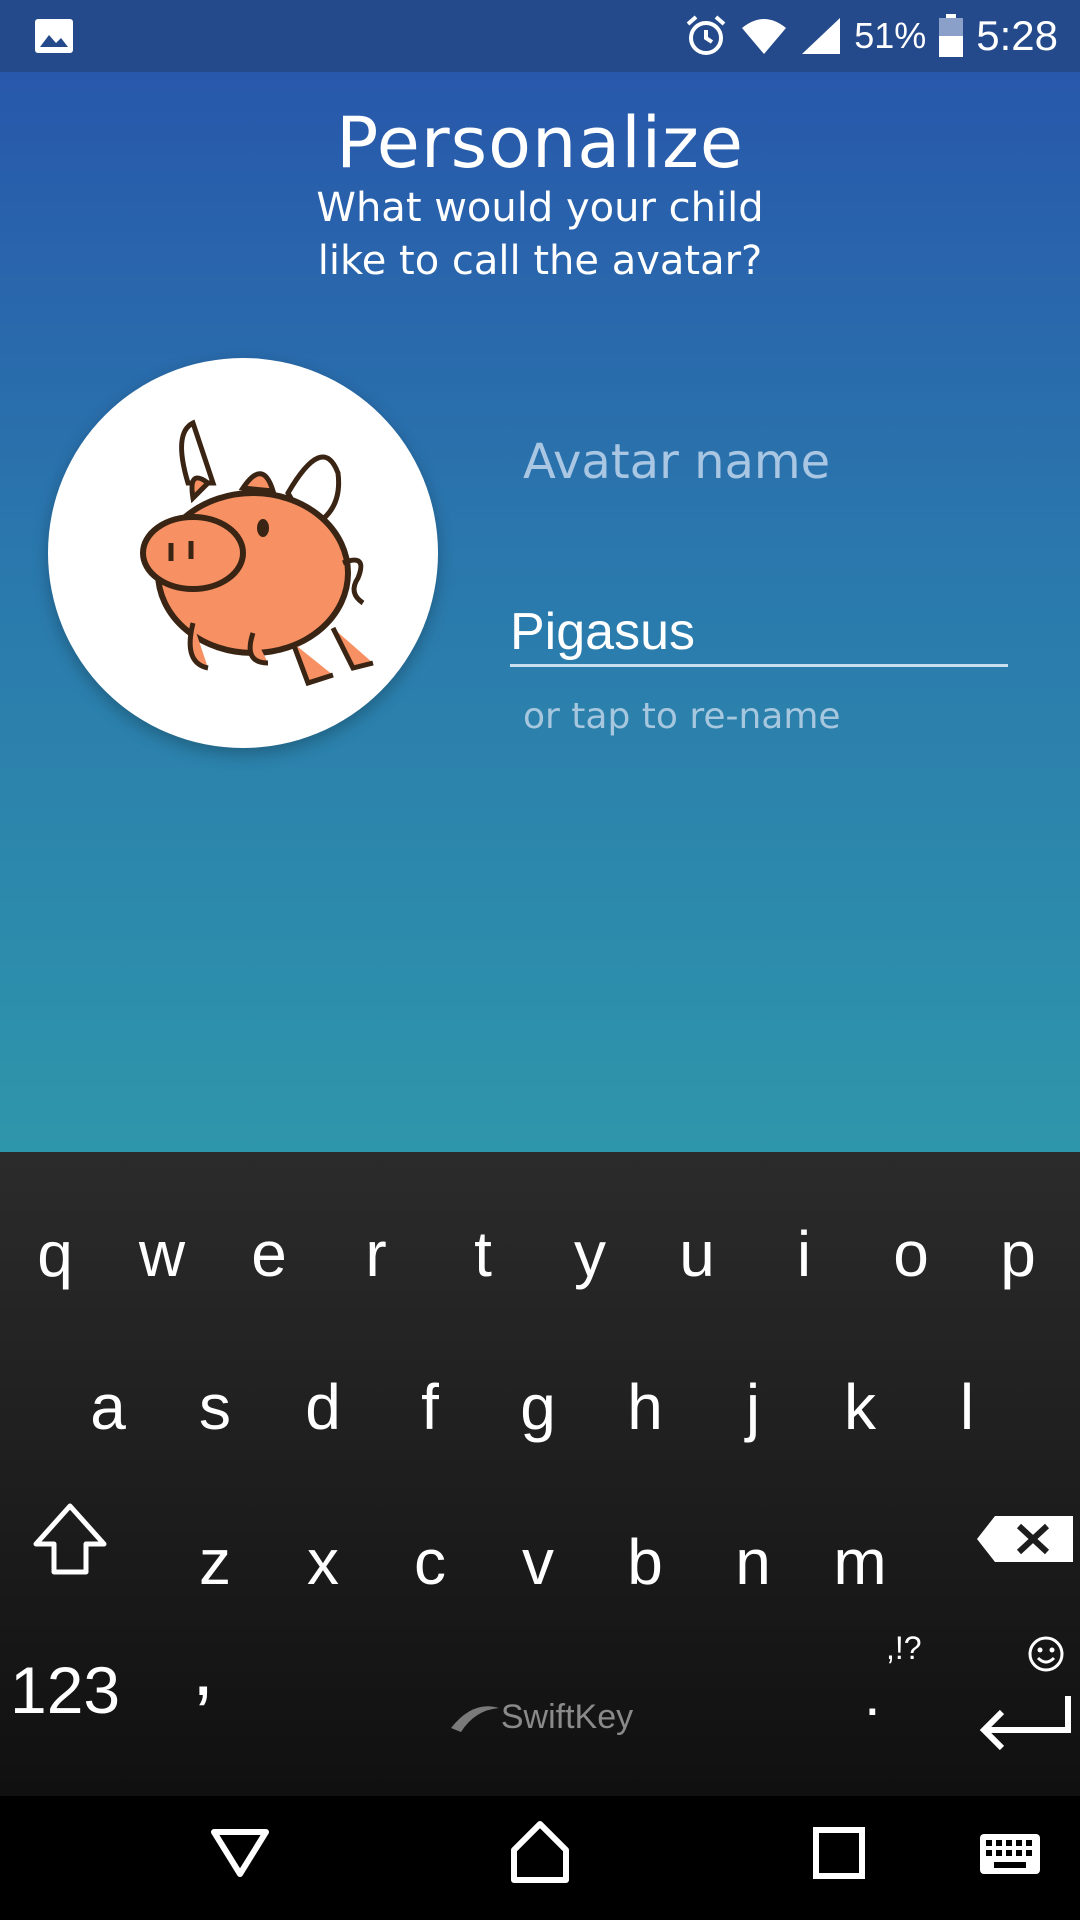  What do you see at coordinates (540, 143) in the screenshot?
I see `page-title: Personalize` at bounding box center [540, 143].